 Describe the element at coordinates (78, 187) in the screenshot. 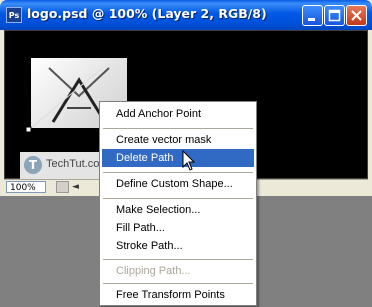

I see `scroll-left-arrow-icon: ◄` at that location.